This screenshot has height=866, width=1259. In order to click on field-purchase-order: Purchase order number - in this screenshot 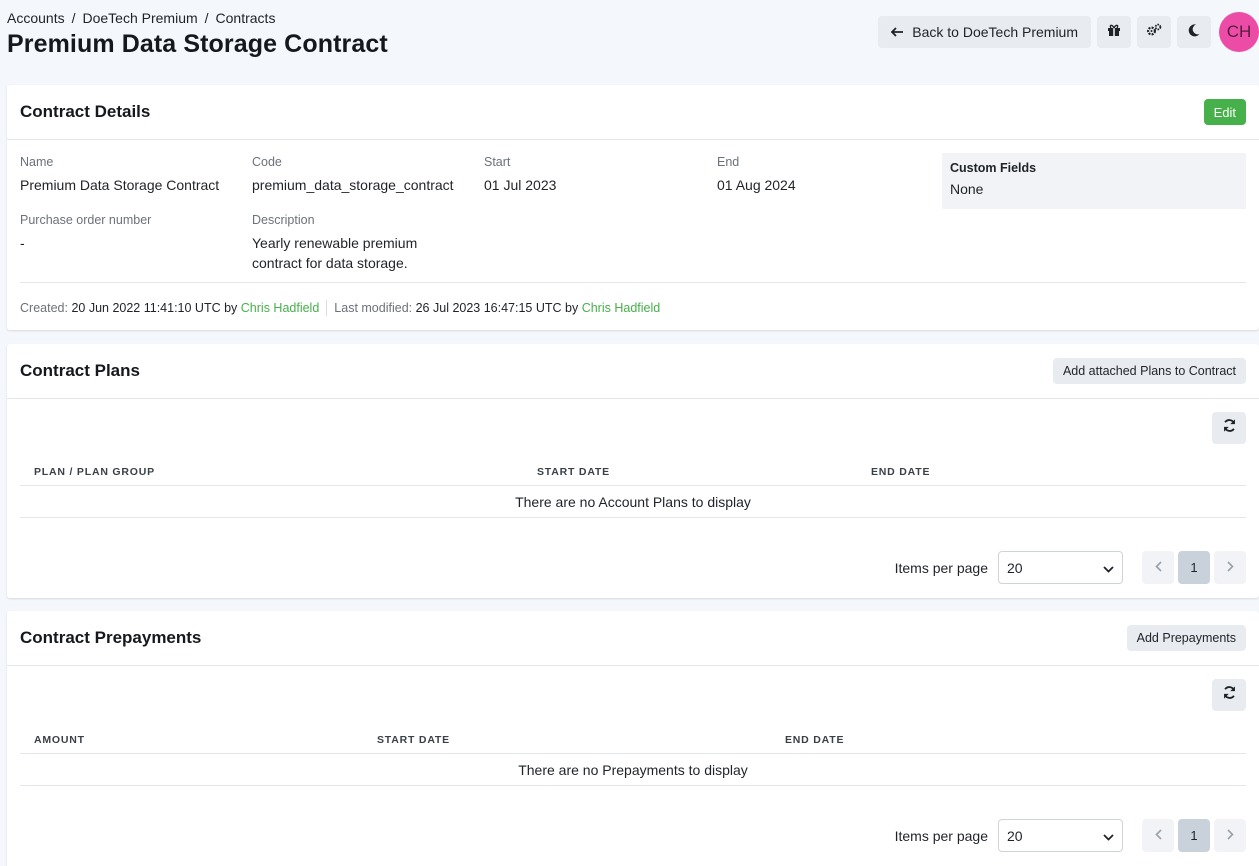, I will do `click(85, 233)`.